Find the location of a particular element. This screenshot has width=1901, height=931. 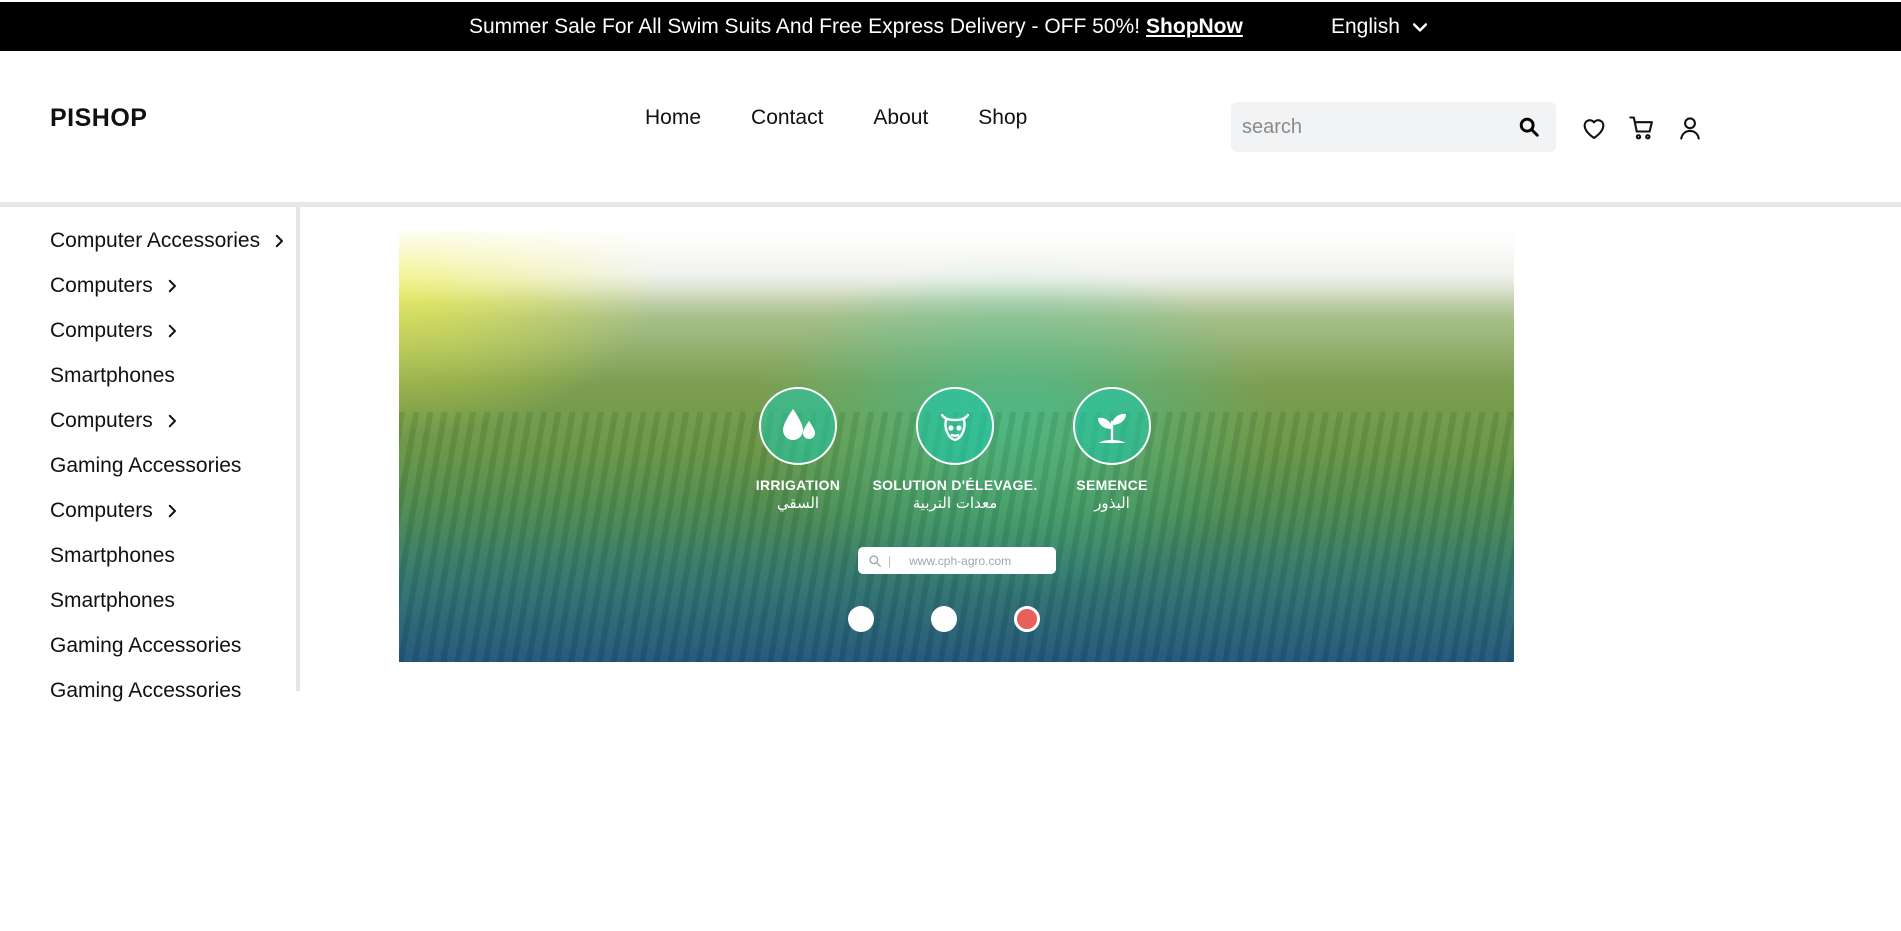

user-icon is located at coordinates (1690, 128).